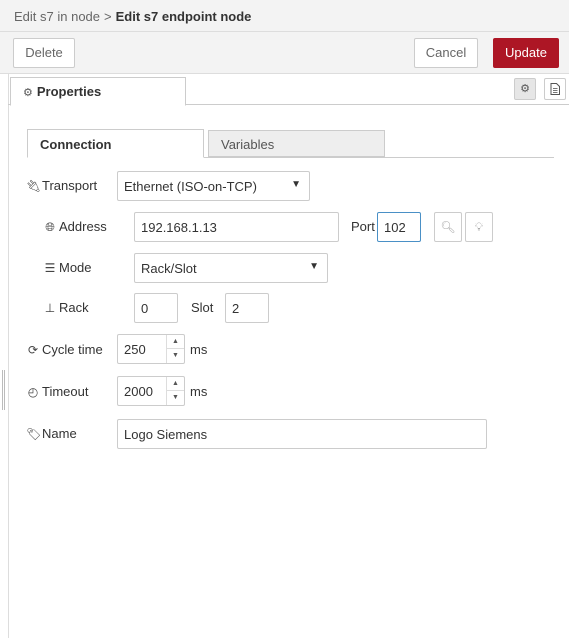  What do you see at coordinates (179, 227) in the screenshot?
I see `address-input-value: 192.168.1.13` at bounding box center [179, 227].